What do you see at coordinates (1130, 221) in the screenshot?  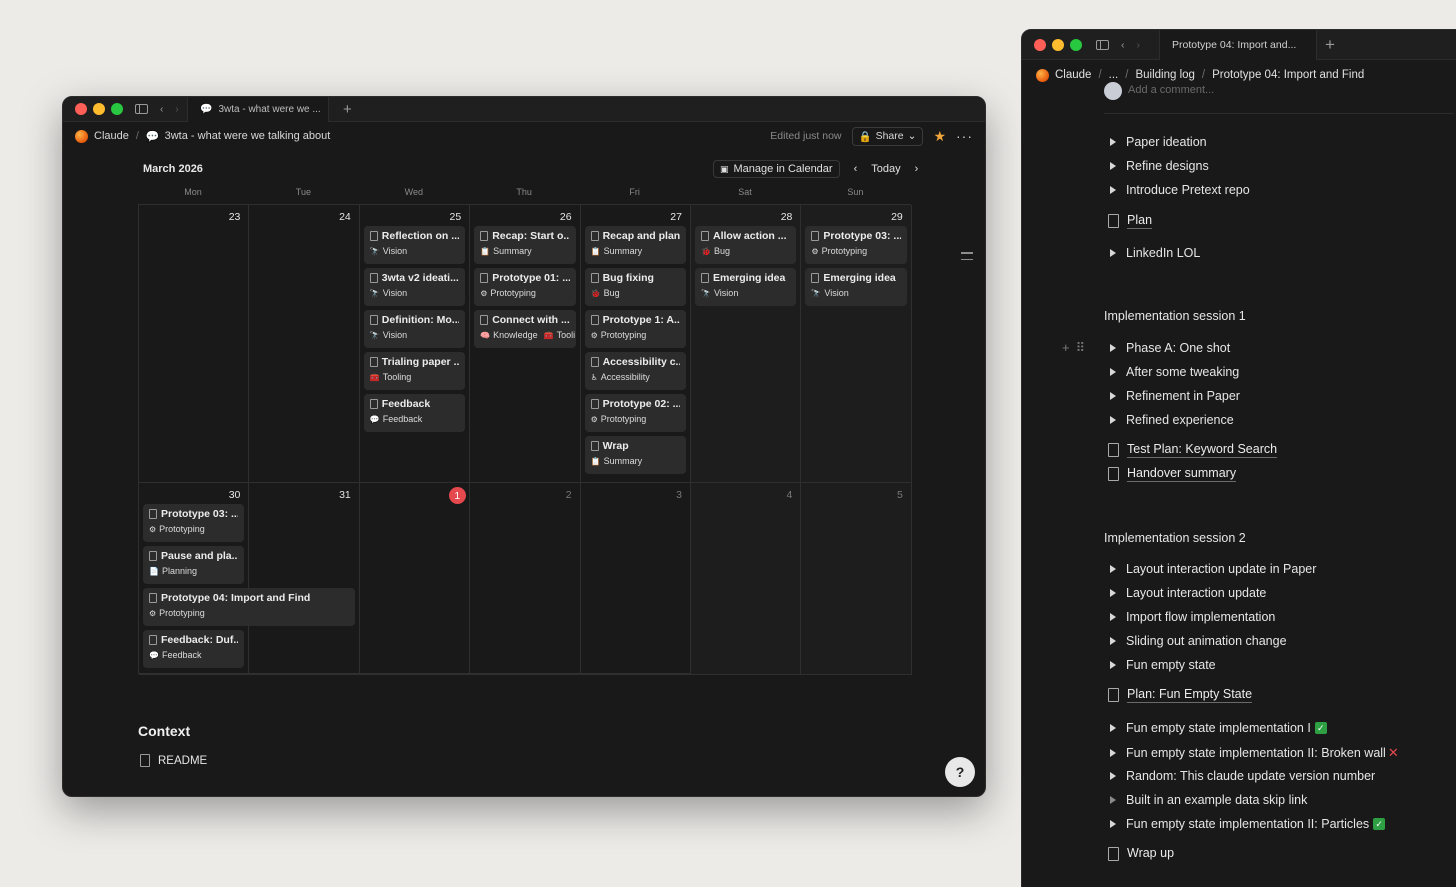 I see `page-link-plan: Plan` at bounding box center [1130, 221].